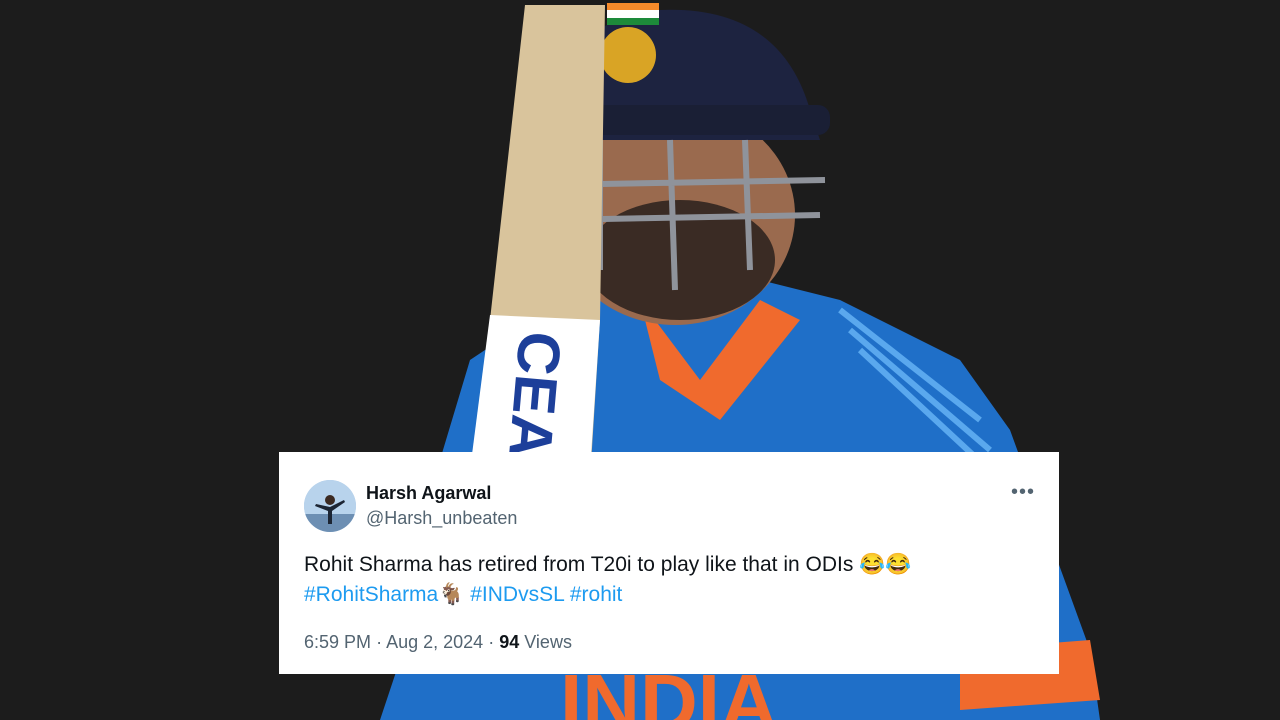 Image resolution: width=1280 pixels, height=720 pixels. What do you see at coordinates (669, 595) in the screenshot?
I see `tweet-hashtags: #RohitSharma🐐 #INDvsSL #rohit` at bounding box center [669, 595].